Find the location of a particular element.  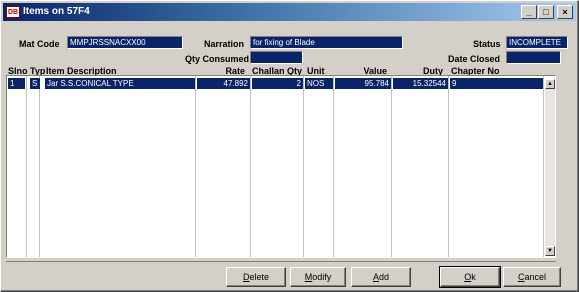

divider is located at coordinates (281, 261).